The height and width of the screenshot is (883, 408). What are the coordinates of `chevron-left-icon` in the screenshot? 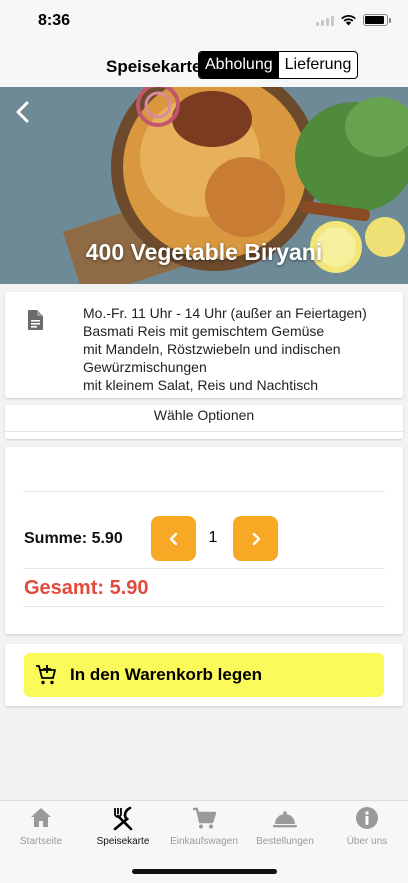 It's located at (173, 538).